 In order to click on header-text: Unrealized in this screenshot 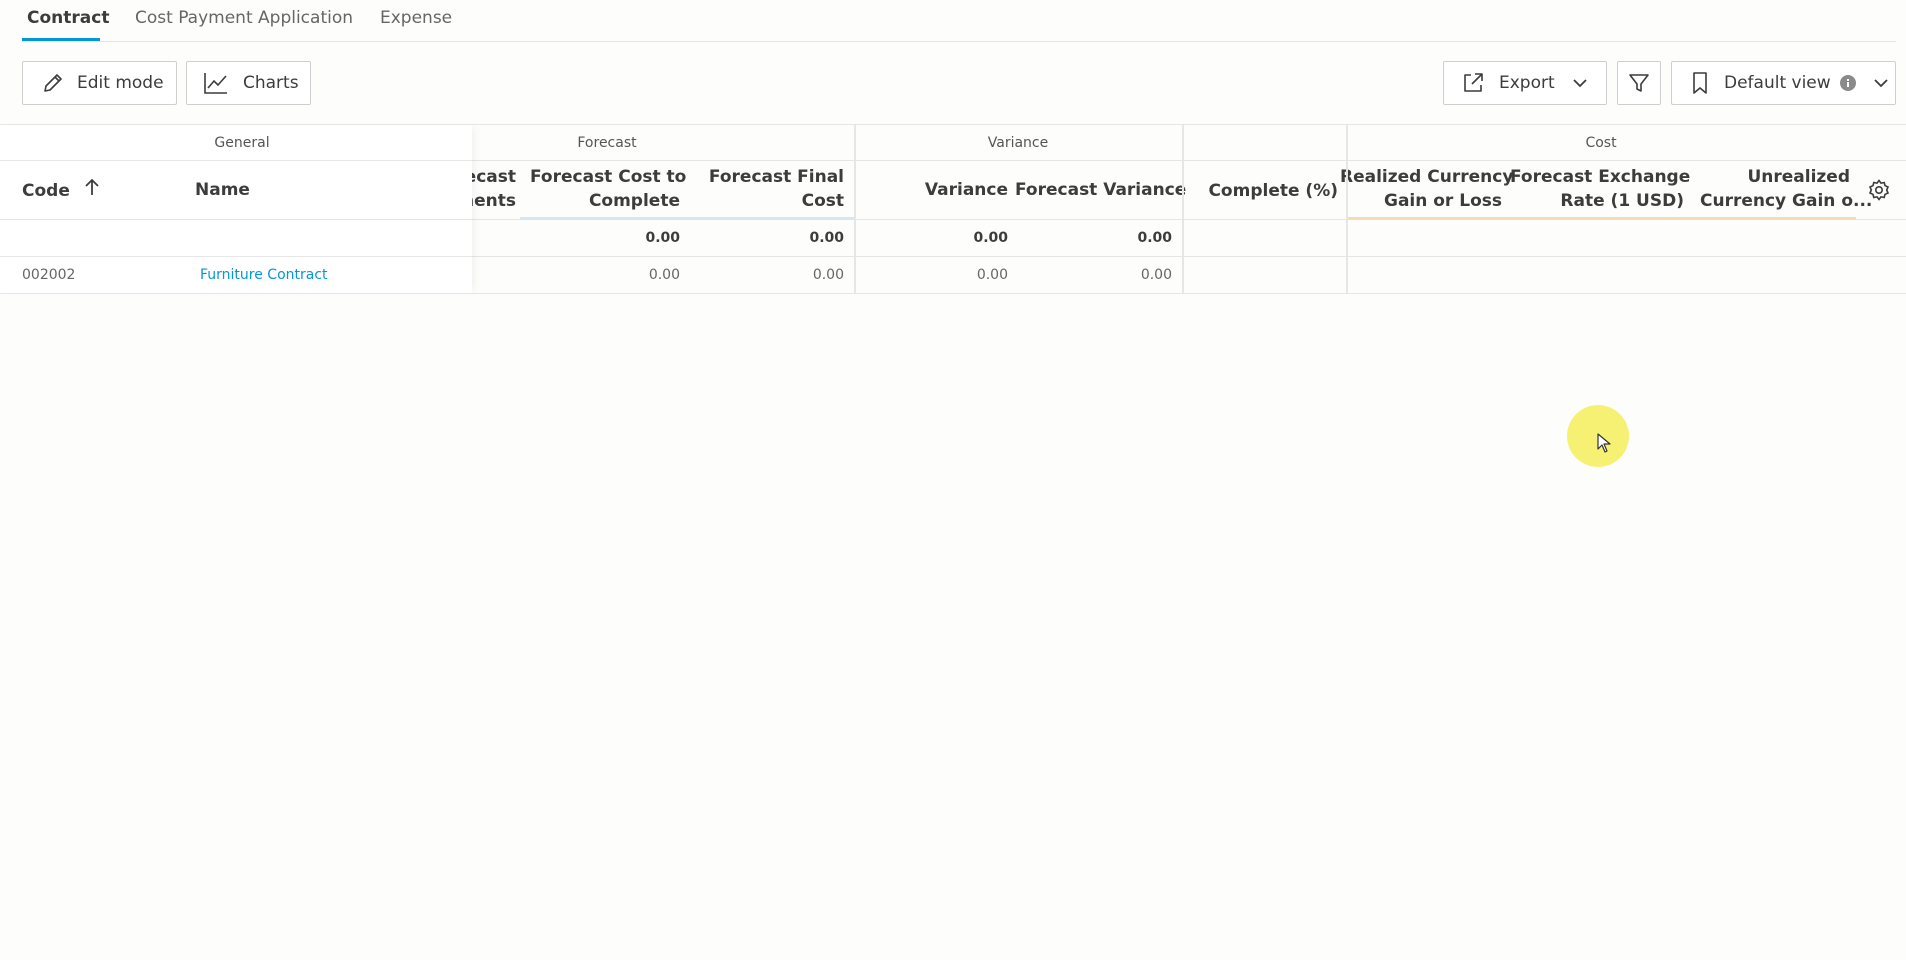, I will do `click(1798, 177)`.